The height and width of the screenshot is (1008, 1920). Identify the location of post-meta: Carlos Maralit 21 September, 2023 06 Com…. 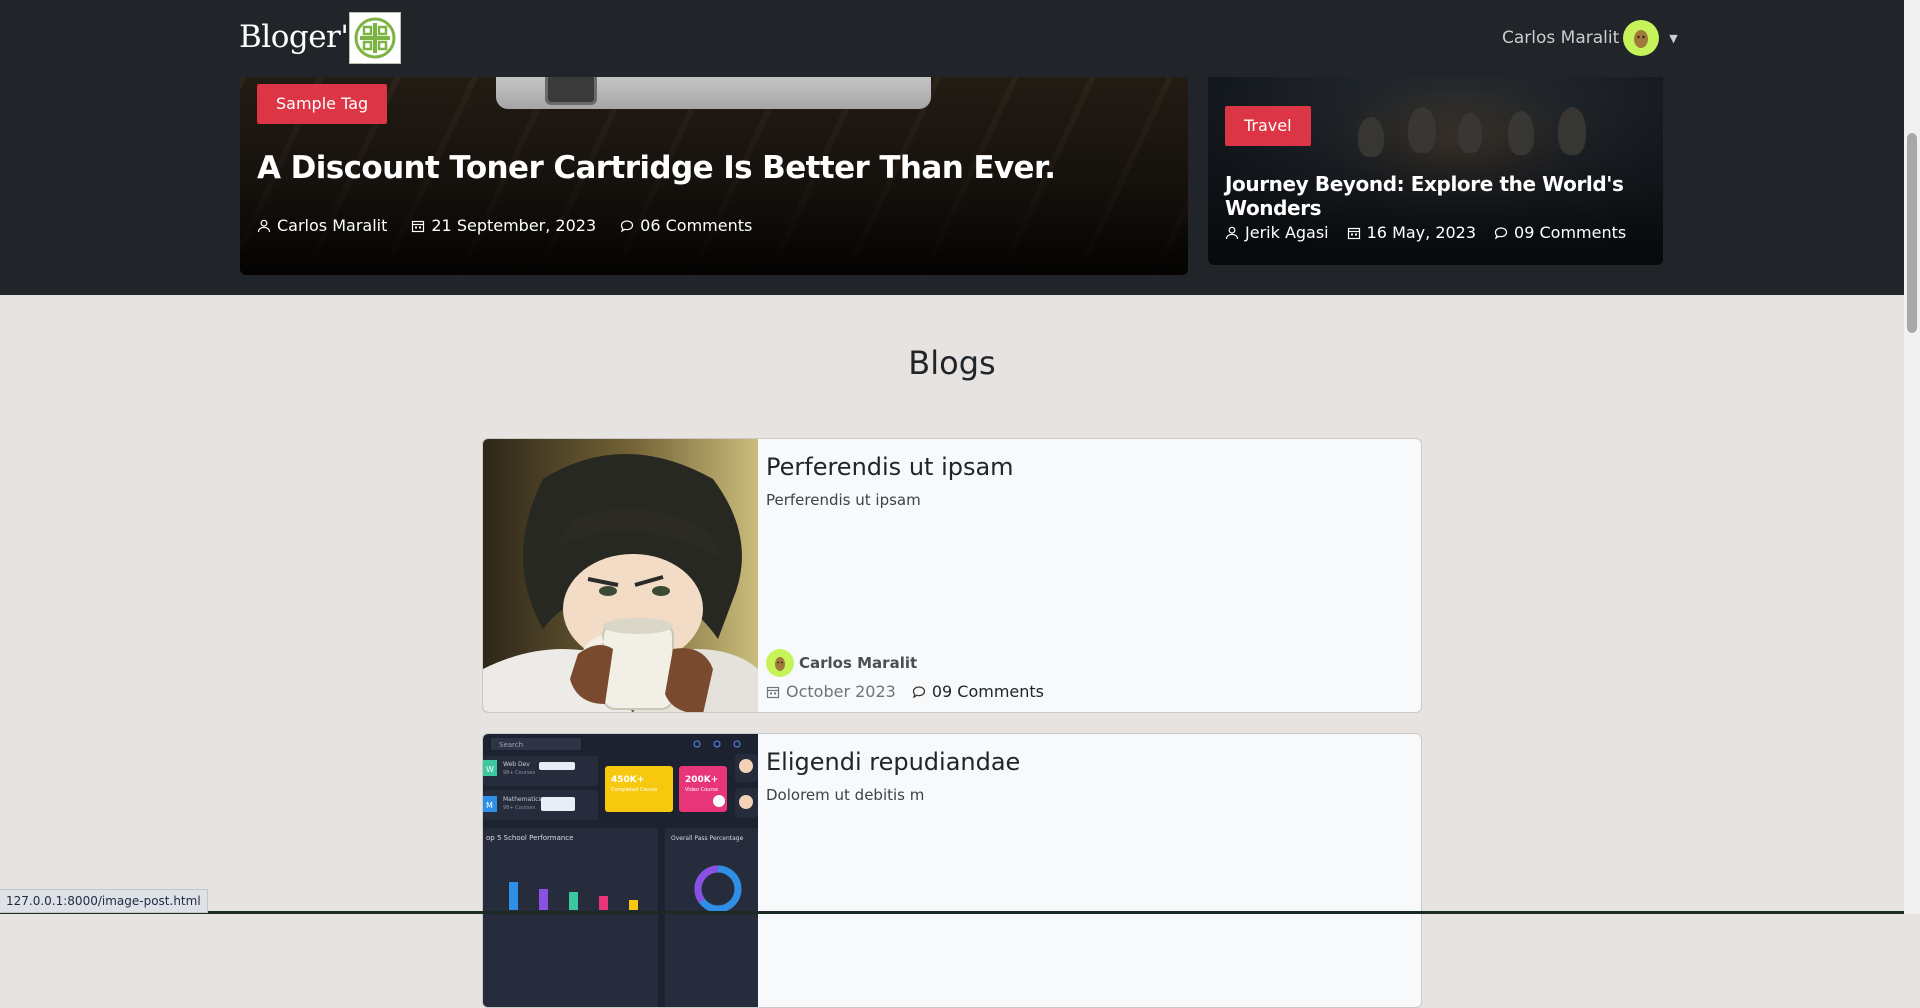
(516, 225).